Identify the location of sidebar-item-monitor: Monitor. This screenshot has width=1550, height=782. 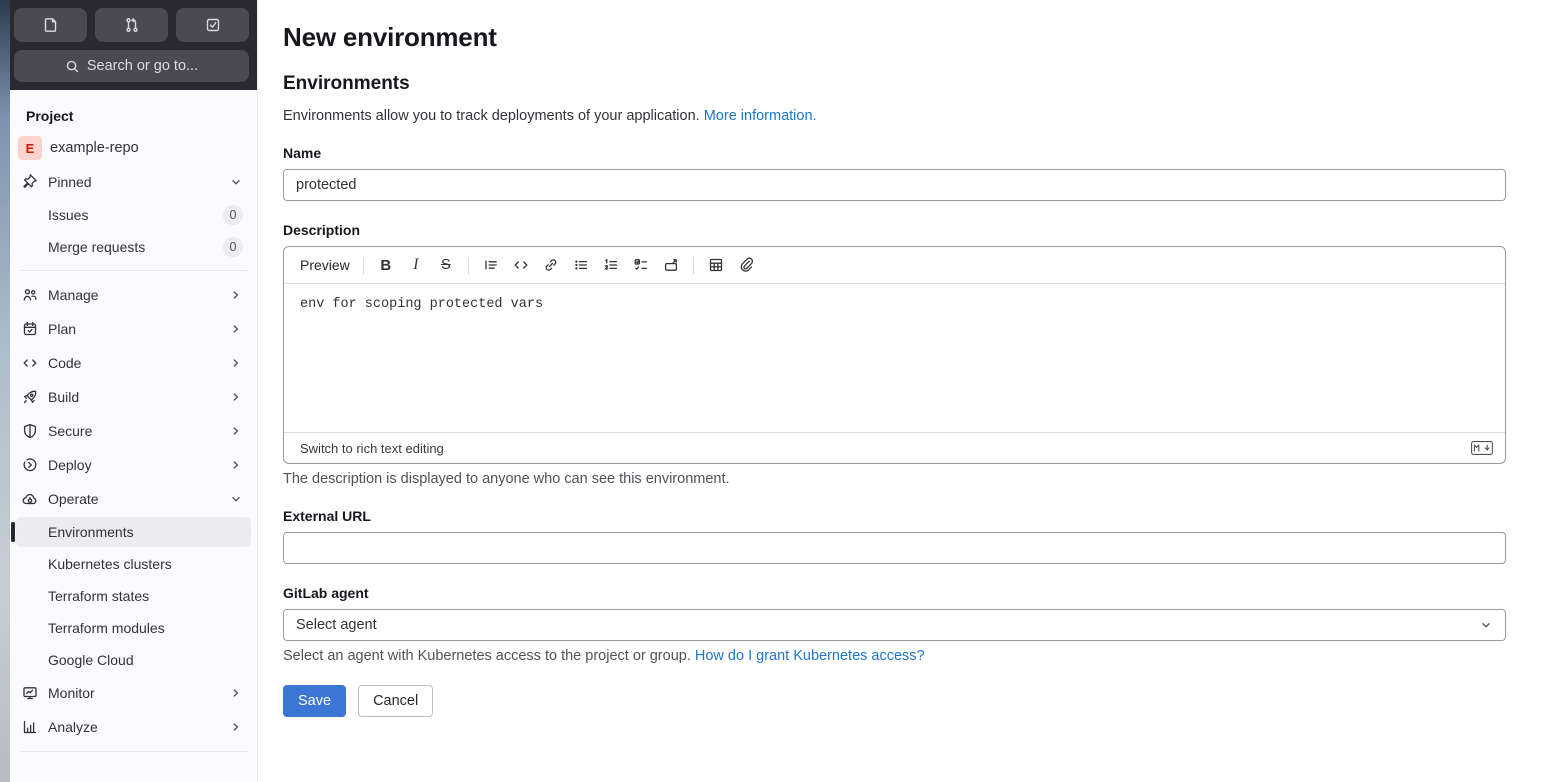
(133, 693).